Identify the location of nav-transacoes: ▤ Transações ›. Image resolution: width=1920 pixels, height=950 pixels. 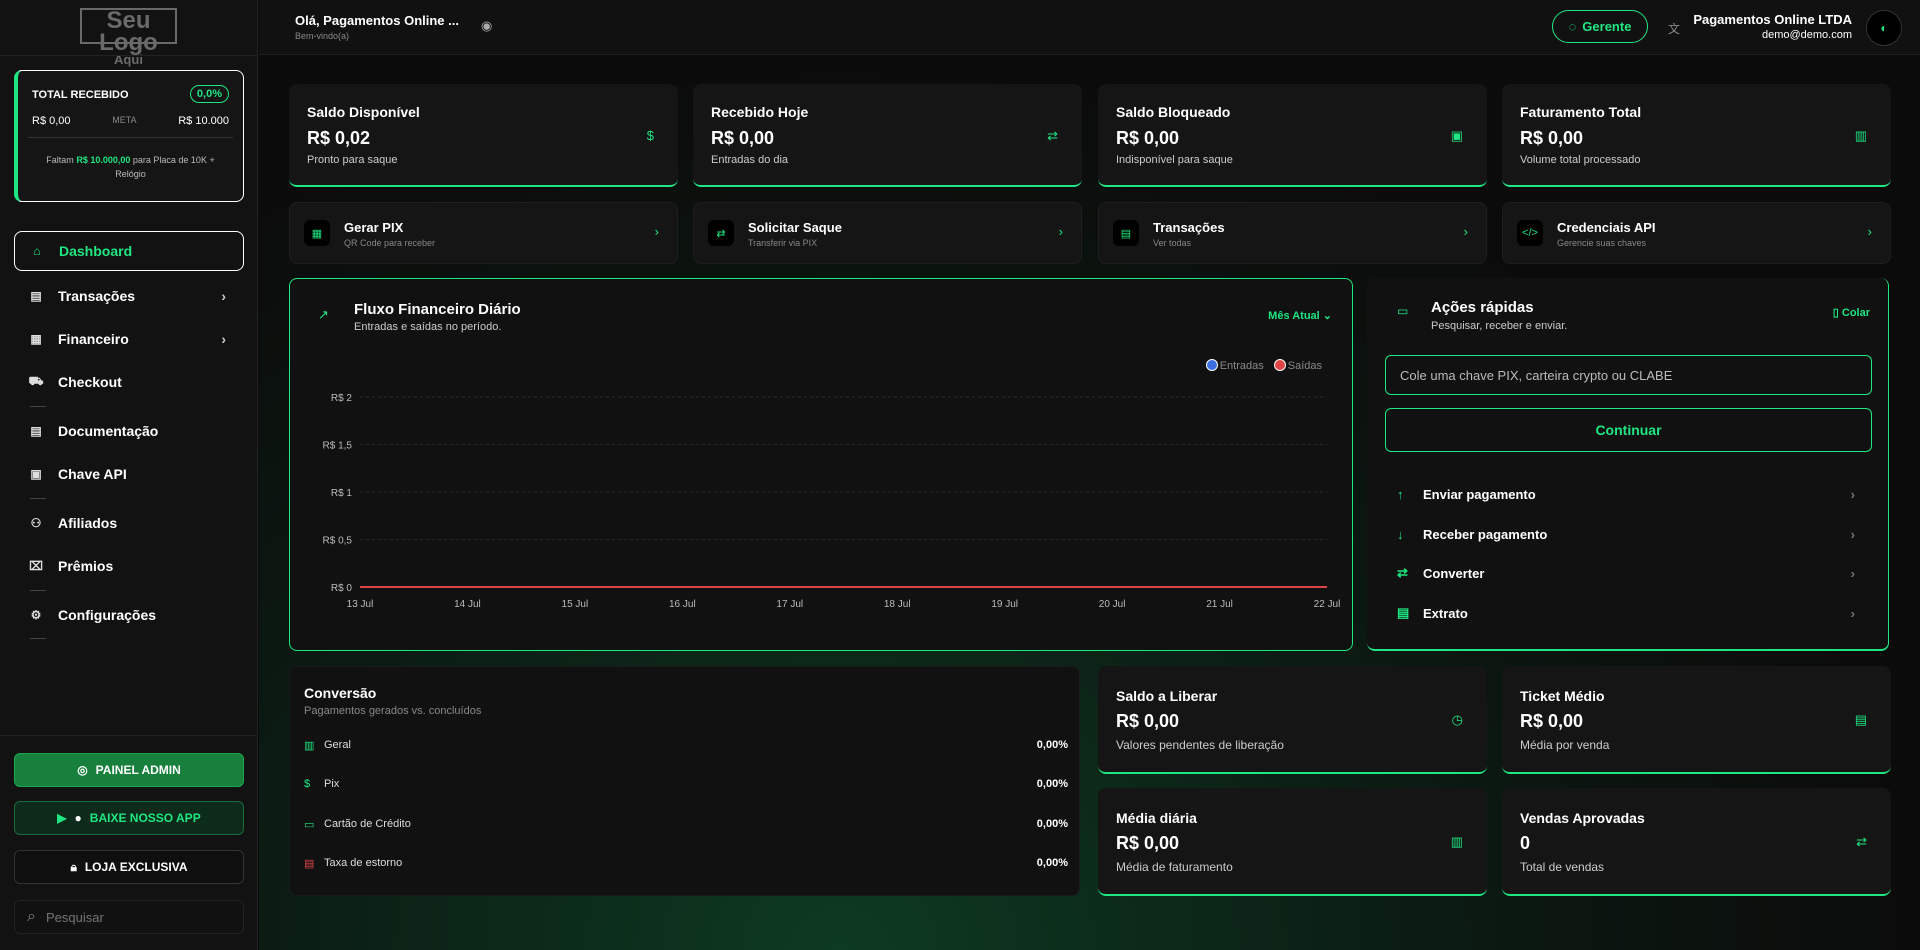
(129, 296).